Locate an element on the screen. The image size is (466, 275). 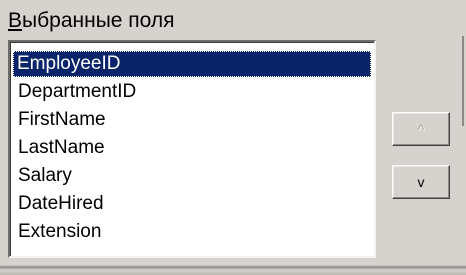
selected-fields-label-text: ыбранные поля is located at coordinates (98, 20).